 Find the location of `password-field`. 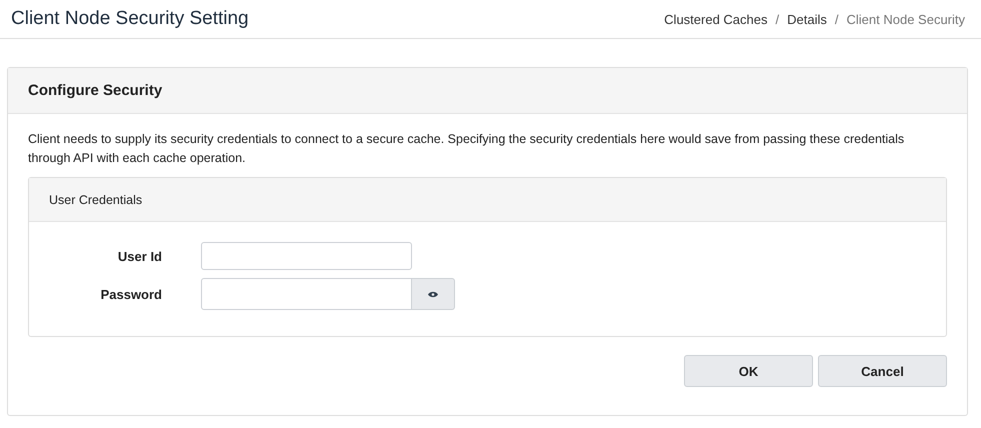

password-field is located at coordinates (306, 294).